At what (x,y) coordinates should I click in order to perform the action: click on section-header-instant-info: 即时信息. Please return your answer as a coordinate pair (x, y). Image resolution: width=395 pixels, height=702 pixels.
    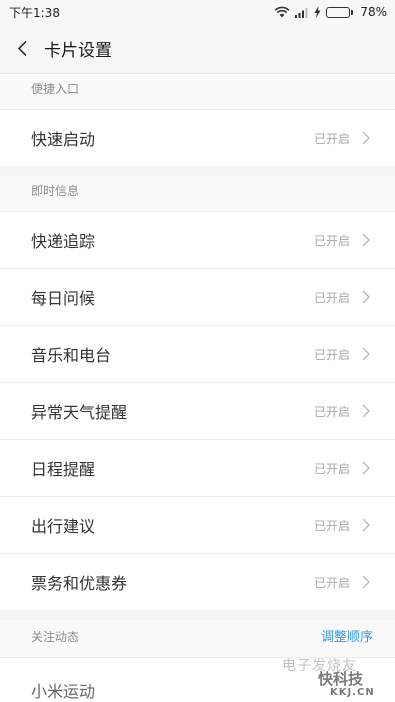
    Looking at the image, I should click on (197, 193).